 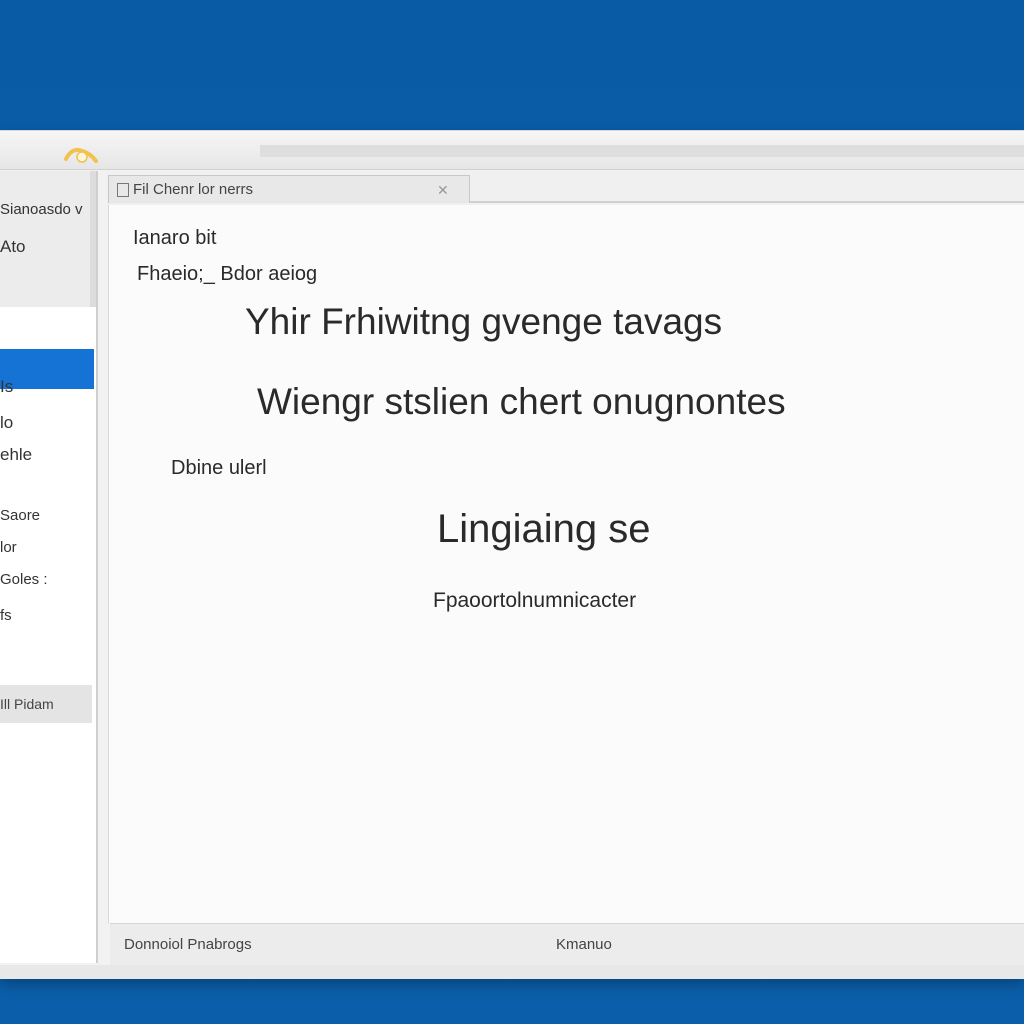 What do you see at coordinates (6, 387) in the screenshot?
I see `sidebar-item-2: Is` at bounding box center [6, 387].